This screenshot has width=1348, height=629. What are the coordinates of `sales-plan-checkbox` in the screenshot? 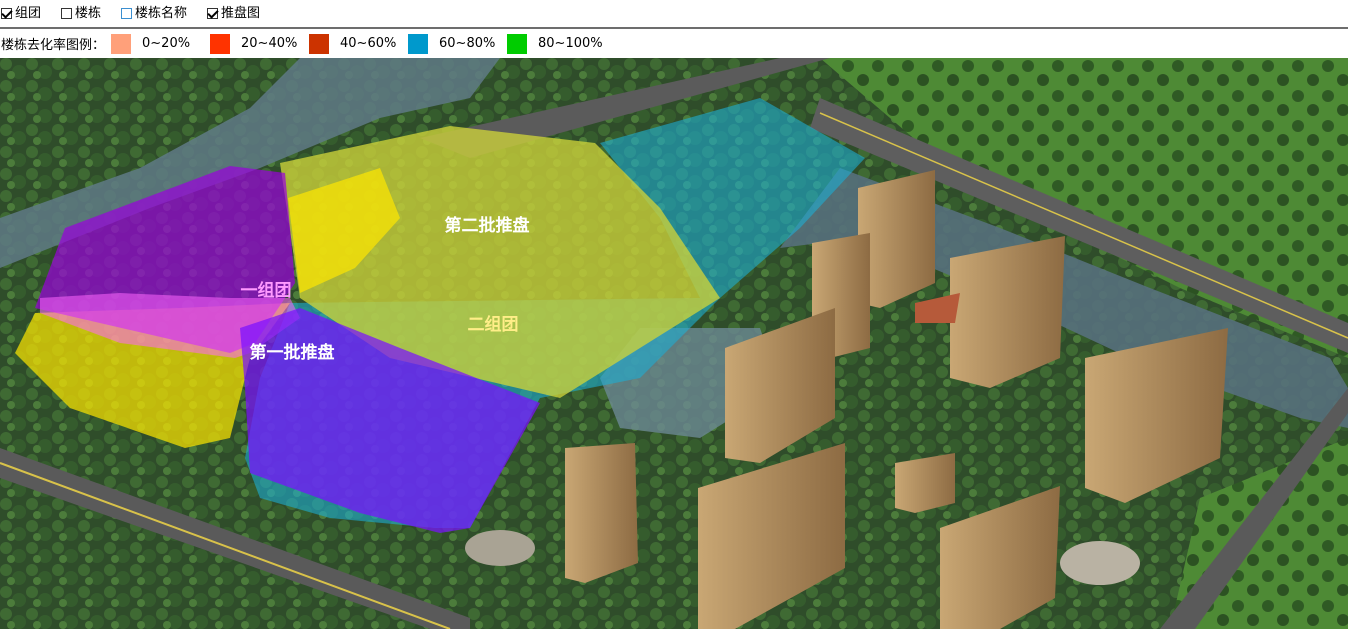 It's located at (213, 13).